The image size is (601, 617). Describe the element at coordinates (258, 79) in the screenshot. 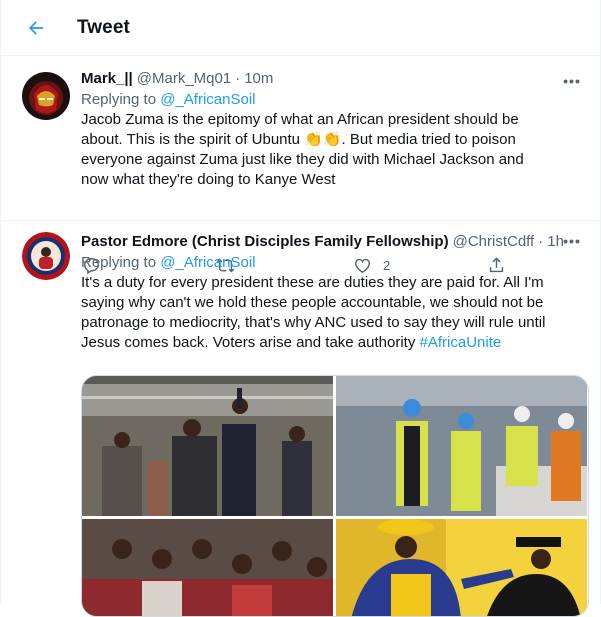

I see `tweet-time: 10m` at that location.